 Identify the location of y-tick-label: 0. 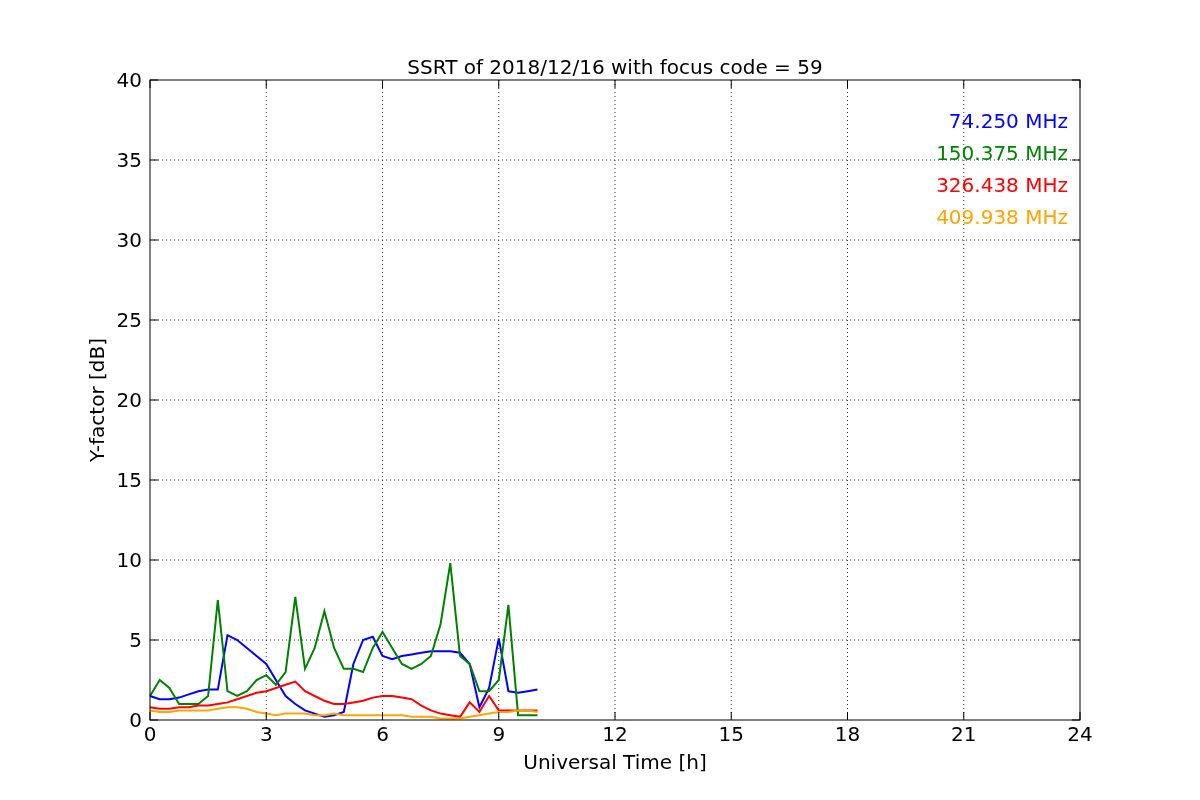
(135, 720).